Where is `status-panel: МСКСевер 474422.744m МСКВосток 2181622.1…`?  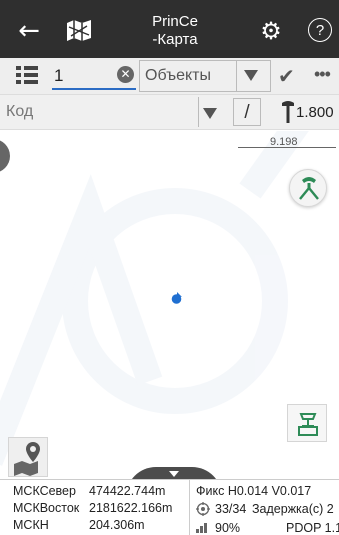 status-panel: МСКСевер 474422.744m МСКВосток 2181622.1… is located at coordinates (169, 507).